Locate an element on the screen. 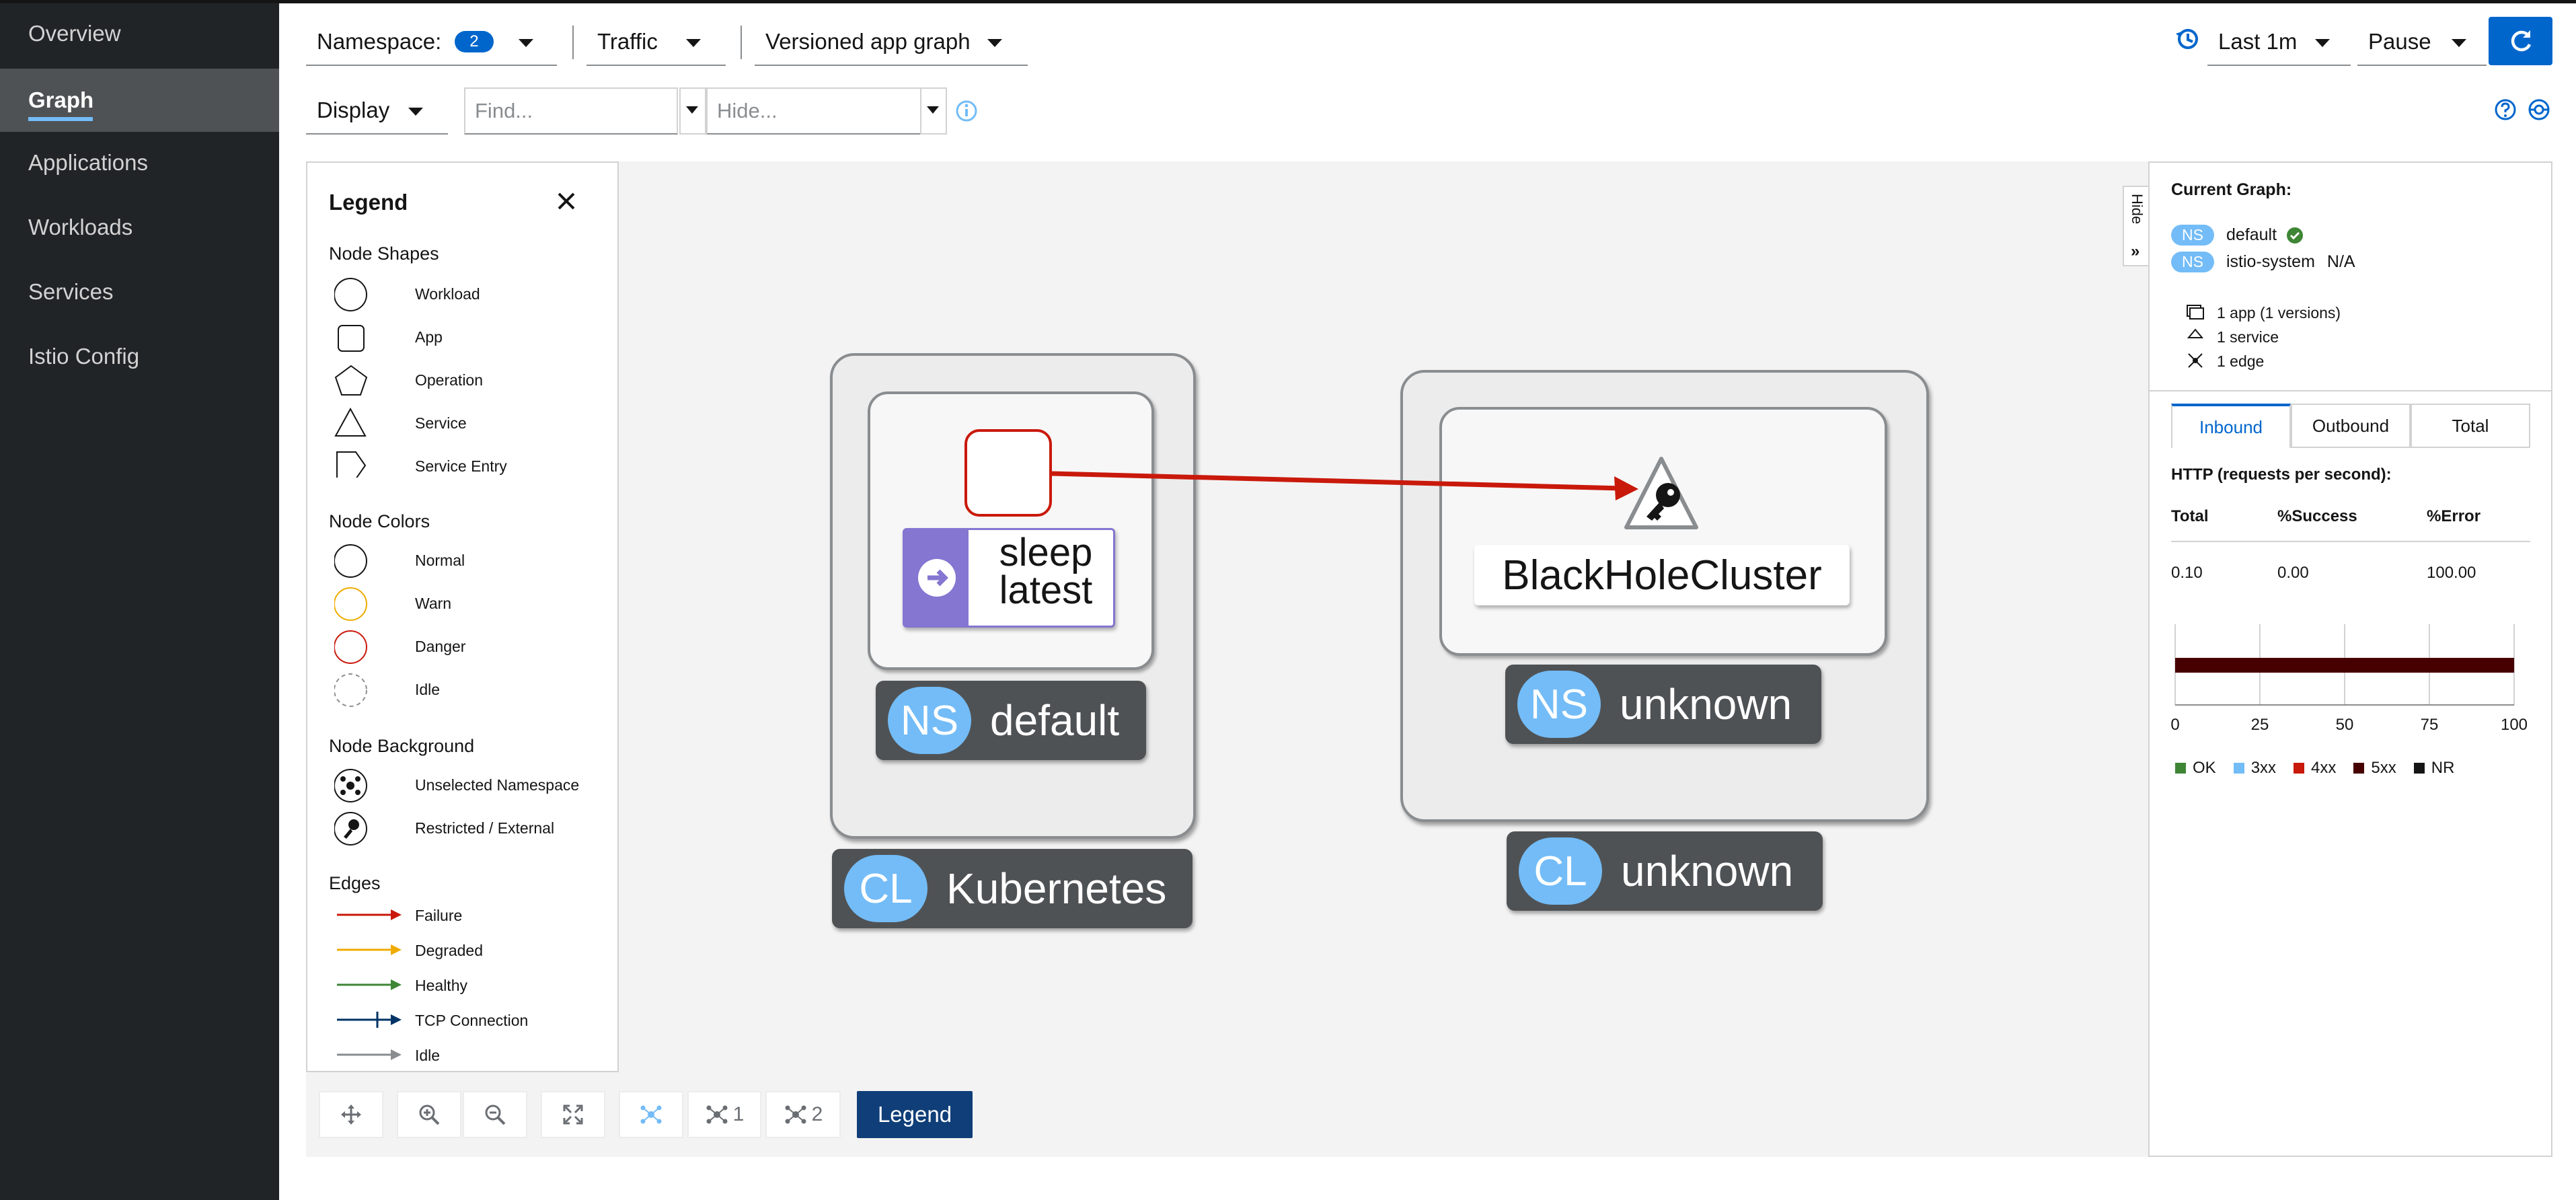  tab-outbound: Outbound is located at coordinates (2351, 426).